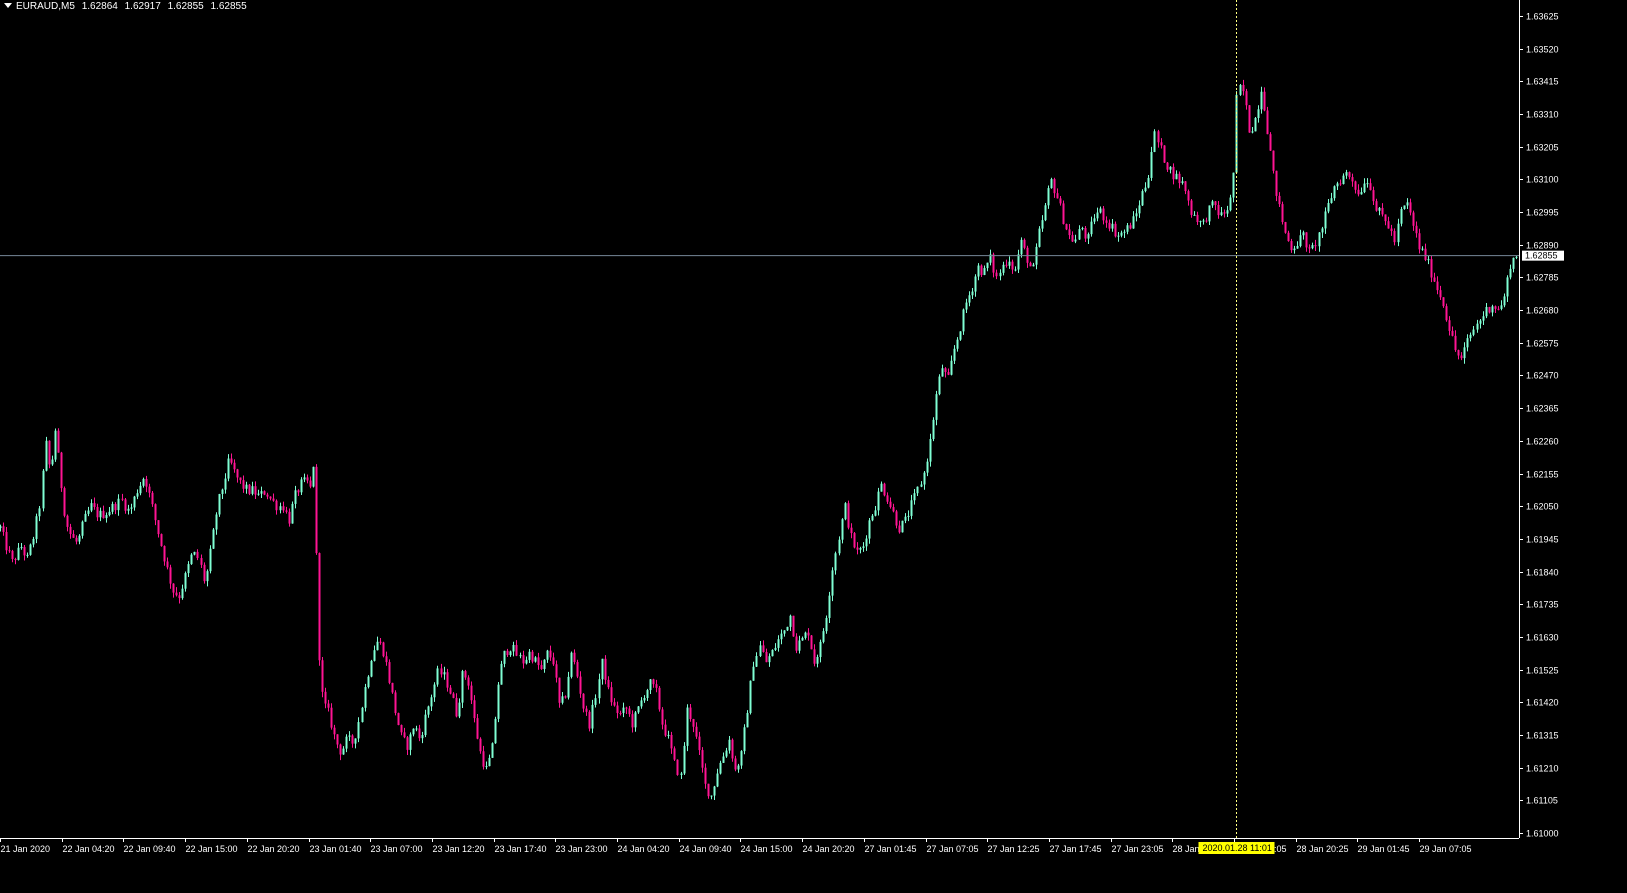  What do you see at coordinates (185, 6) in the screenshot?
I see `ohlc-low: 1.62855` at bounding box center [185, 6].